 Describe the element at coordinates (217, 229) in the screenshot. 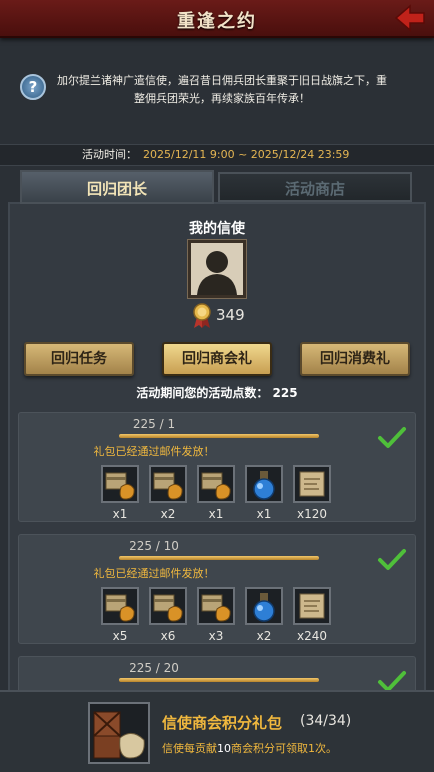

I see `messenger-heading: 我的信使` at that location.